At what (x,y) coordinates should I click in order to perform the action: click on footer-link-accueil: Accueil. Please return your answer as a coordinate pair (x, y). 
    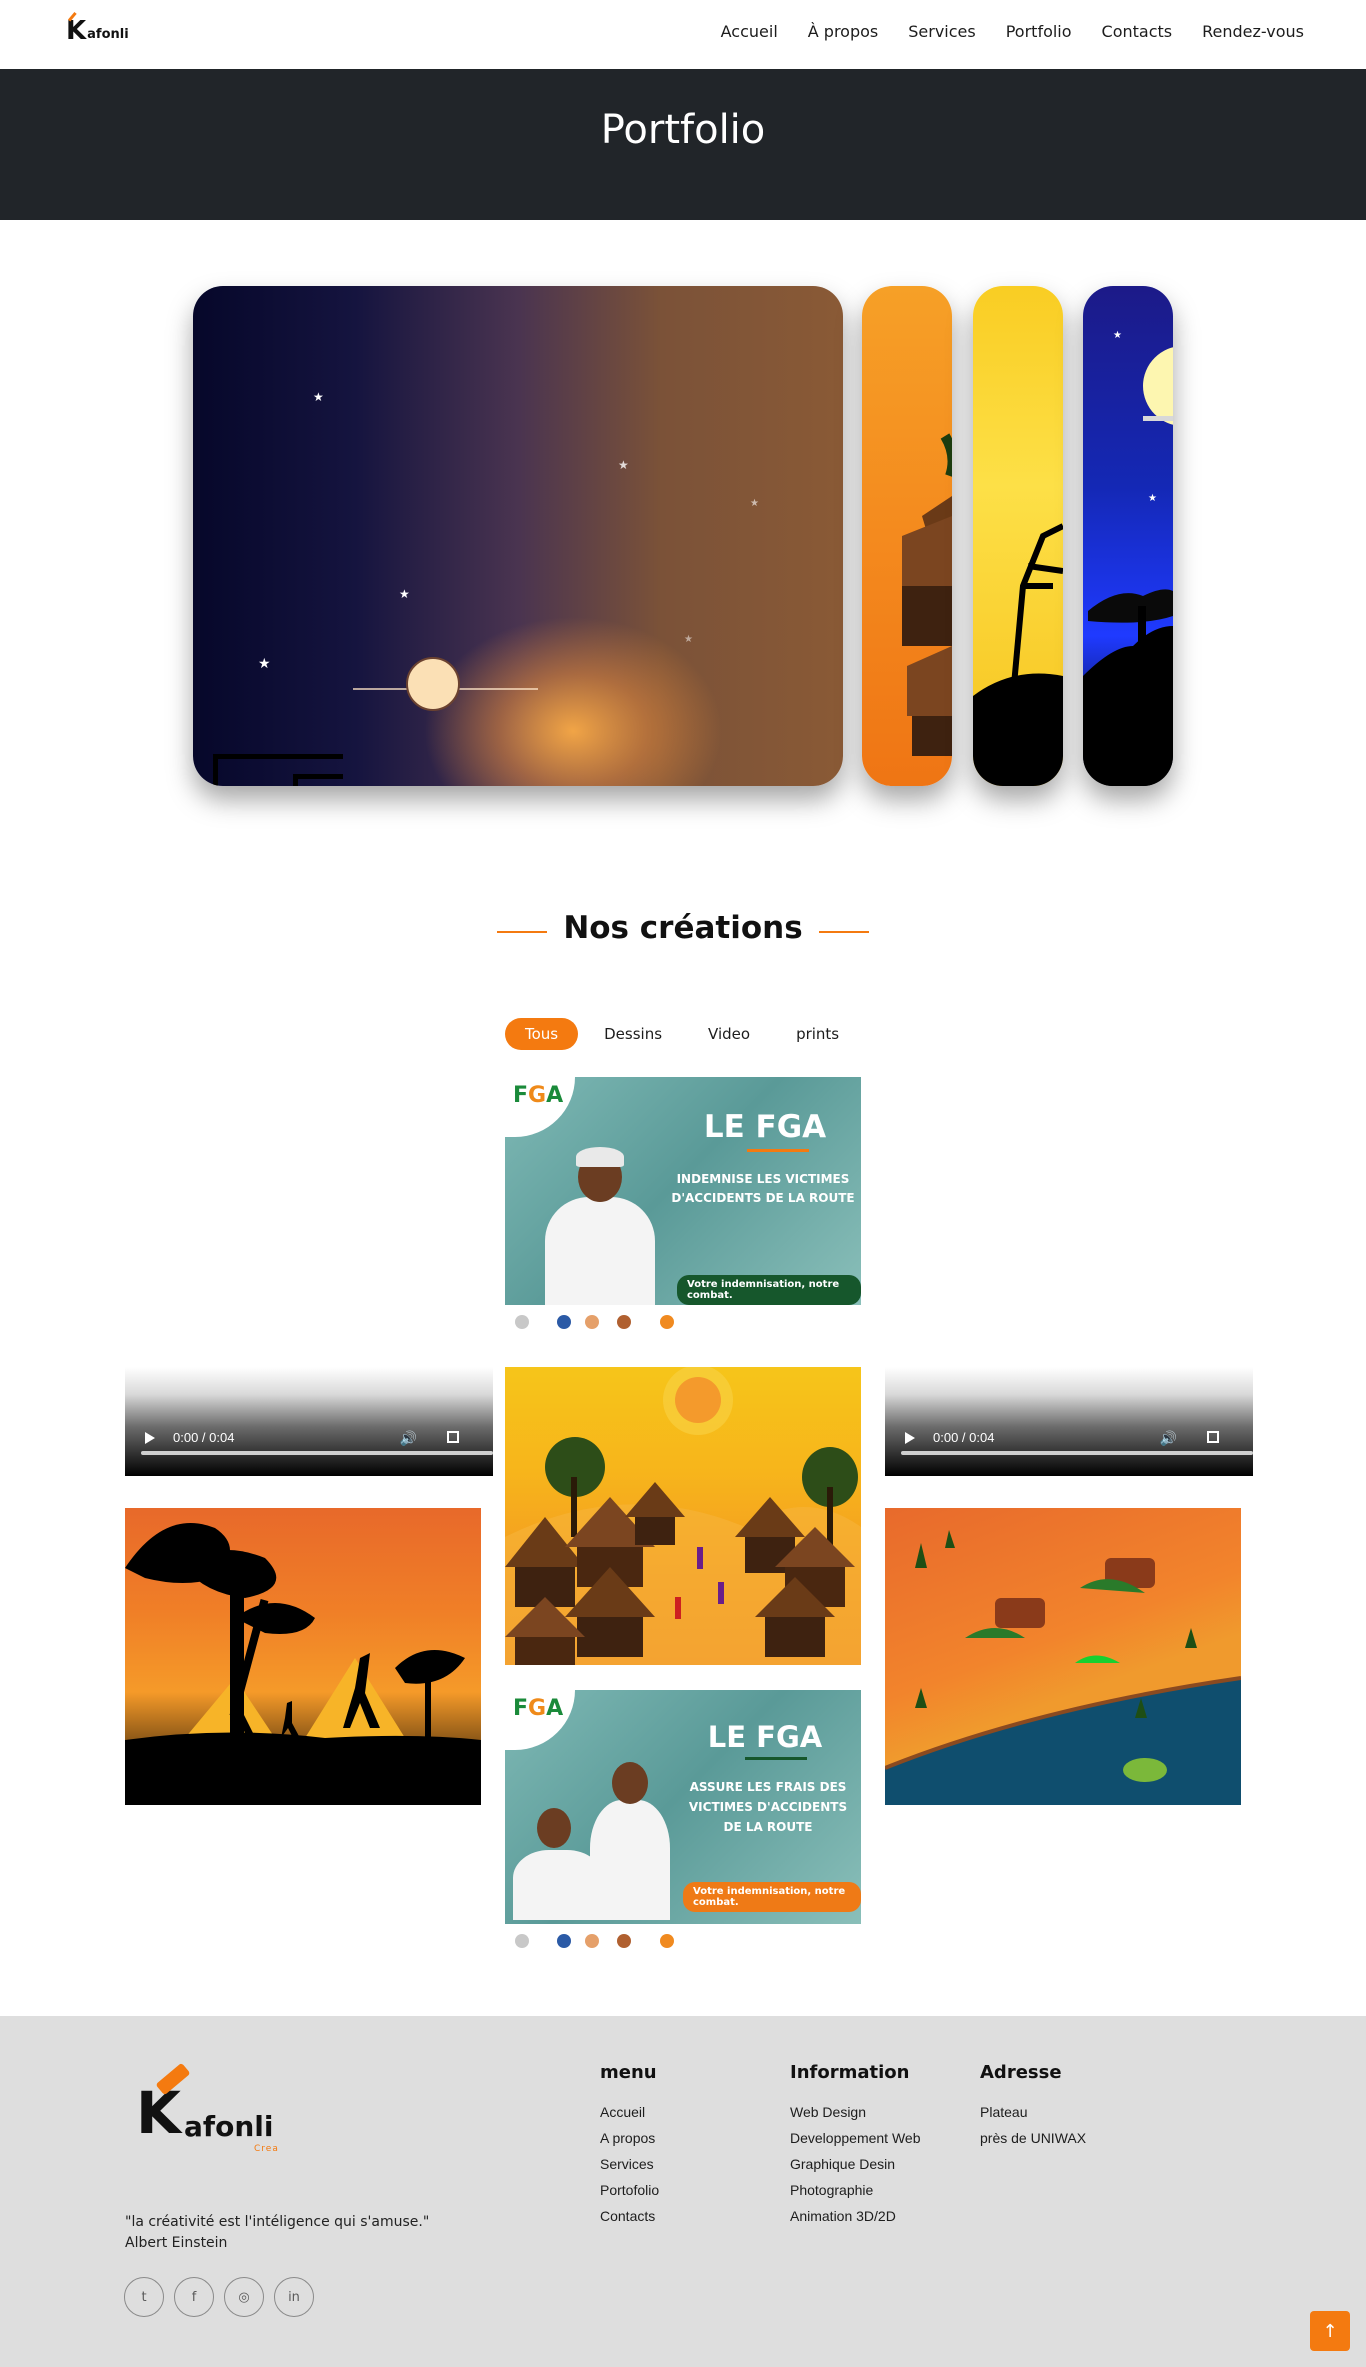
    Looking at the image, I should click on (629, 2112).